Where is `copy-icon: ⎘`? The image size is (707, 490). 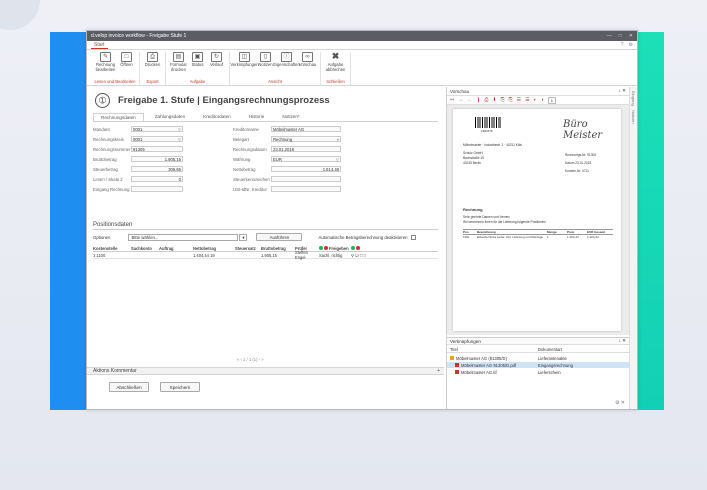
copy-icon: ⎘ is located at coordinates (503, 100).